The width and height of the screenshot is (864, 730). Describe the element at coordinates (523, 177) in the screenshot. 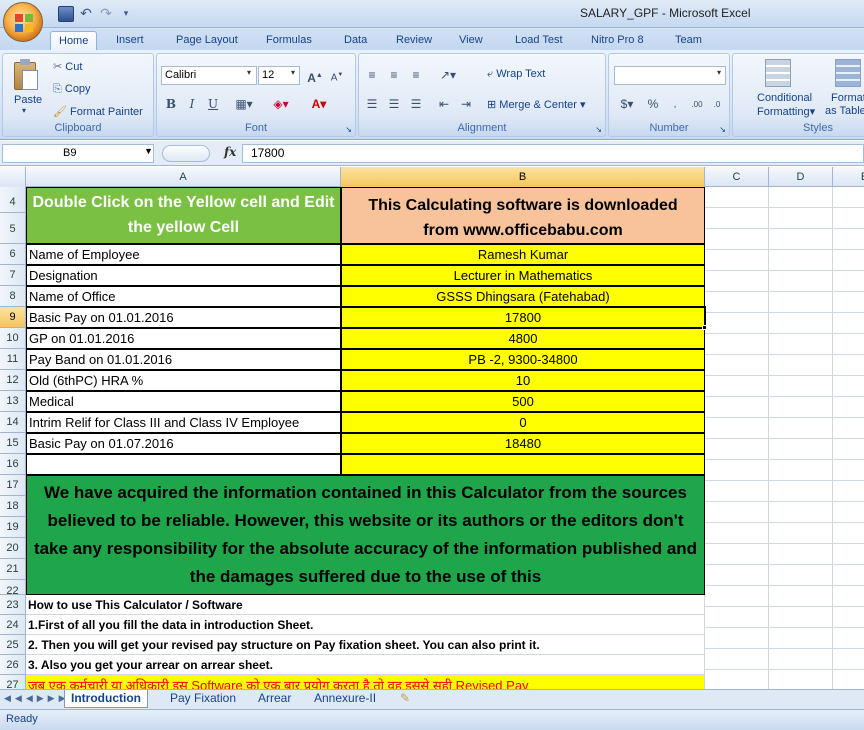

I see `column-header-b: B` at that location.